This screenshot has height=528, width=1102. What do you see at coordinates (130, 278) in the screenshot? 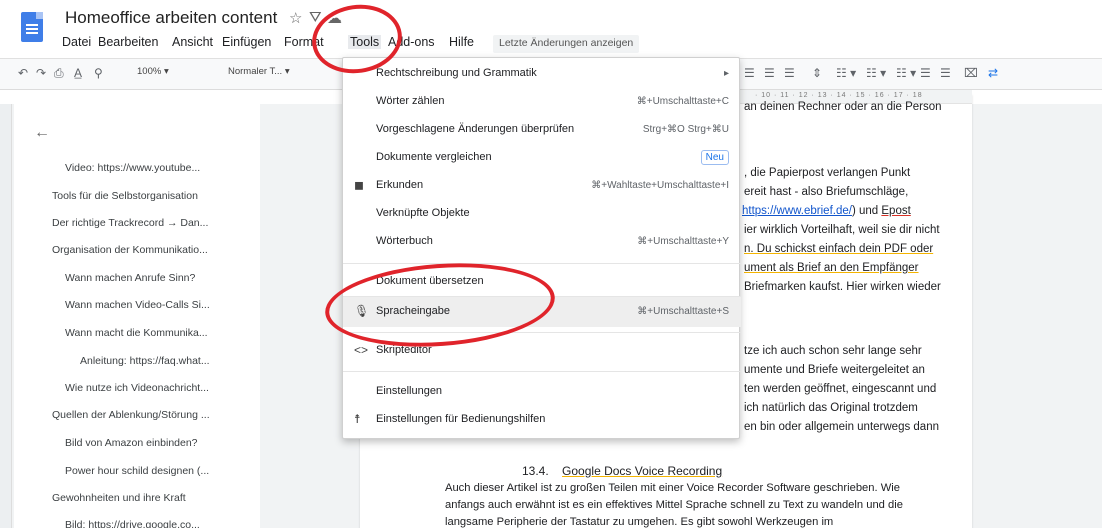
I see `outline-item: Wann machen Anrufe Sinn?` at bounding box center [130, 278].